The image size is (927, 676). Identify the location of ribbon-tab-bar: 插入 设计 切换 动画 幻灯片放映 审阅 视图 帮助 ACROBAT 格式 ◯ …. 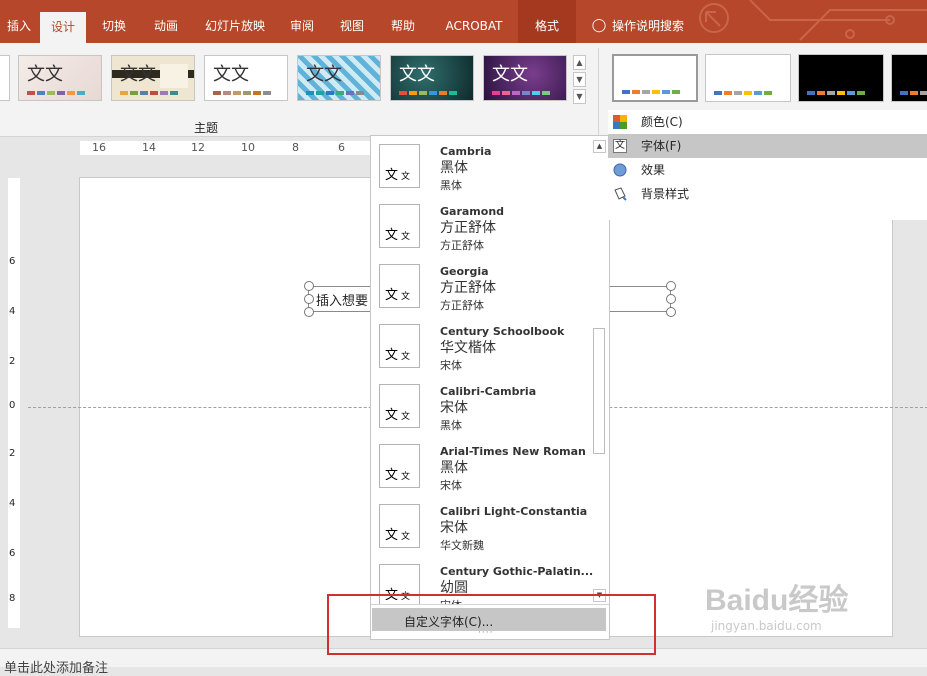
(463, 21).